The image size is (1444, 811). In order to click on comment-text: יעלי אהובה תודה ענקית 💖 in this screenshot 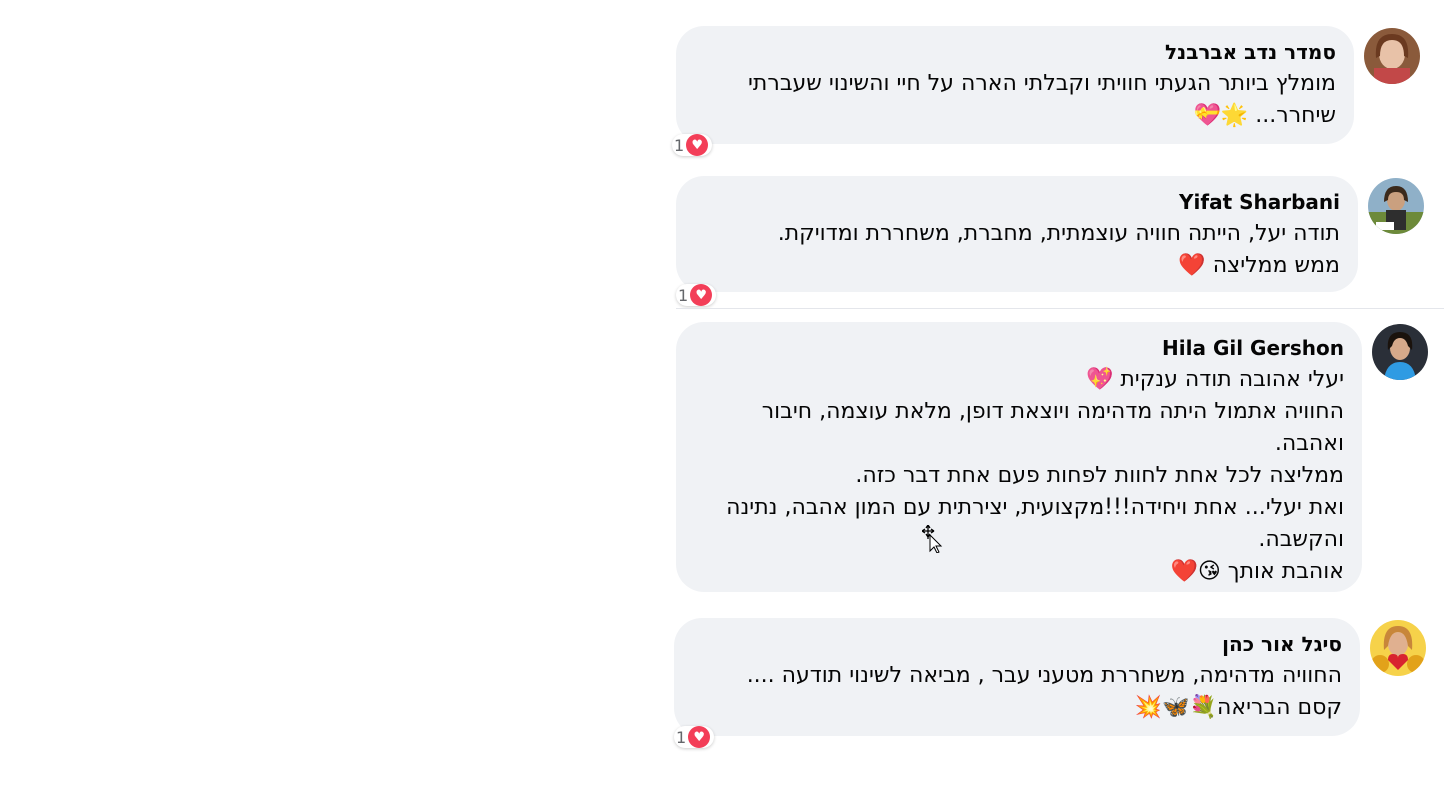, I will do `click(1214, 379)`.